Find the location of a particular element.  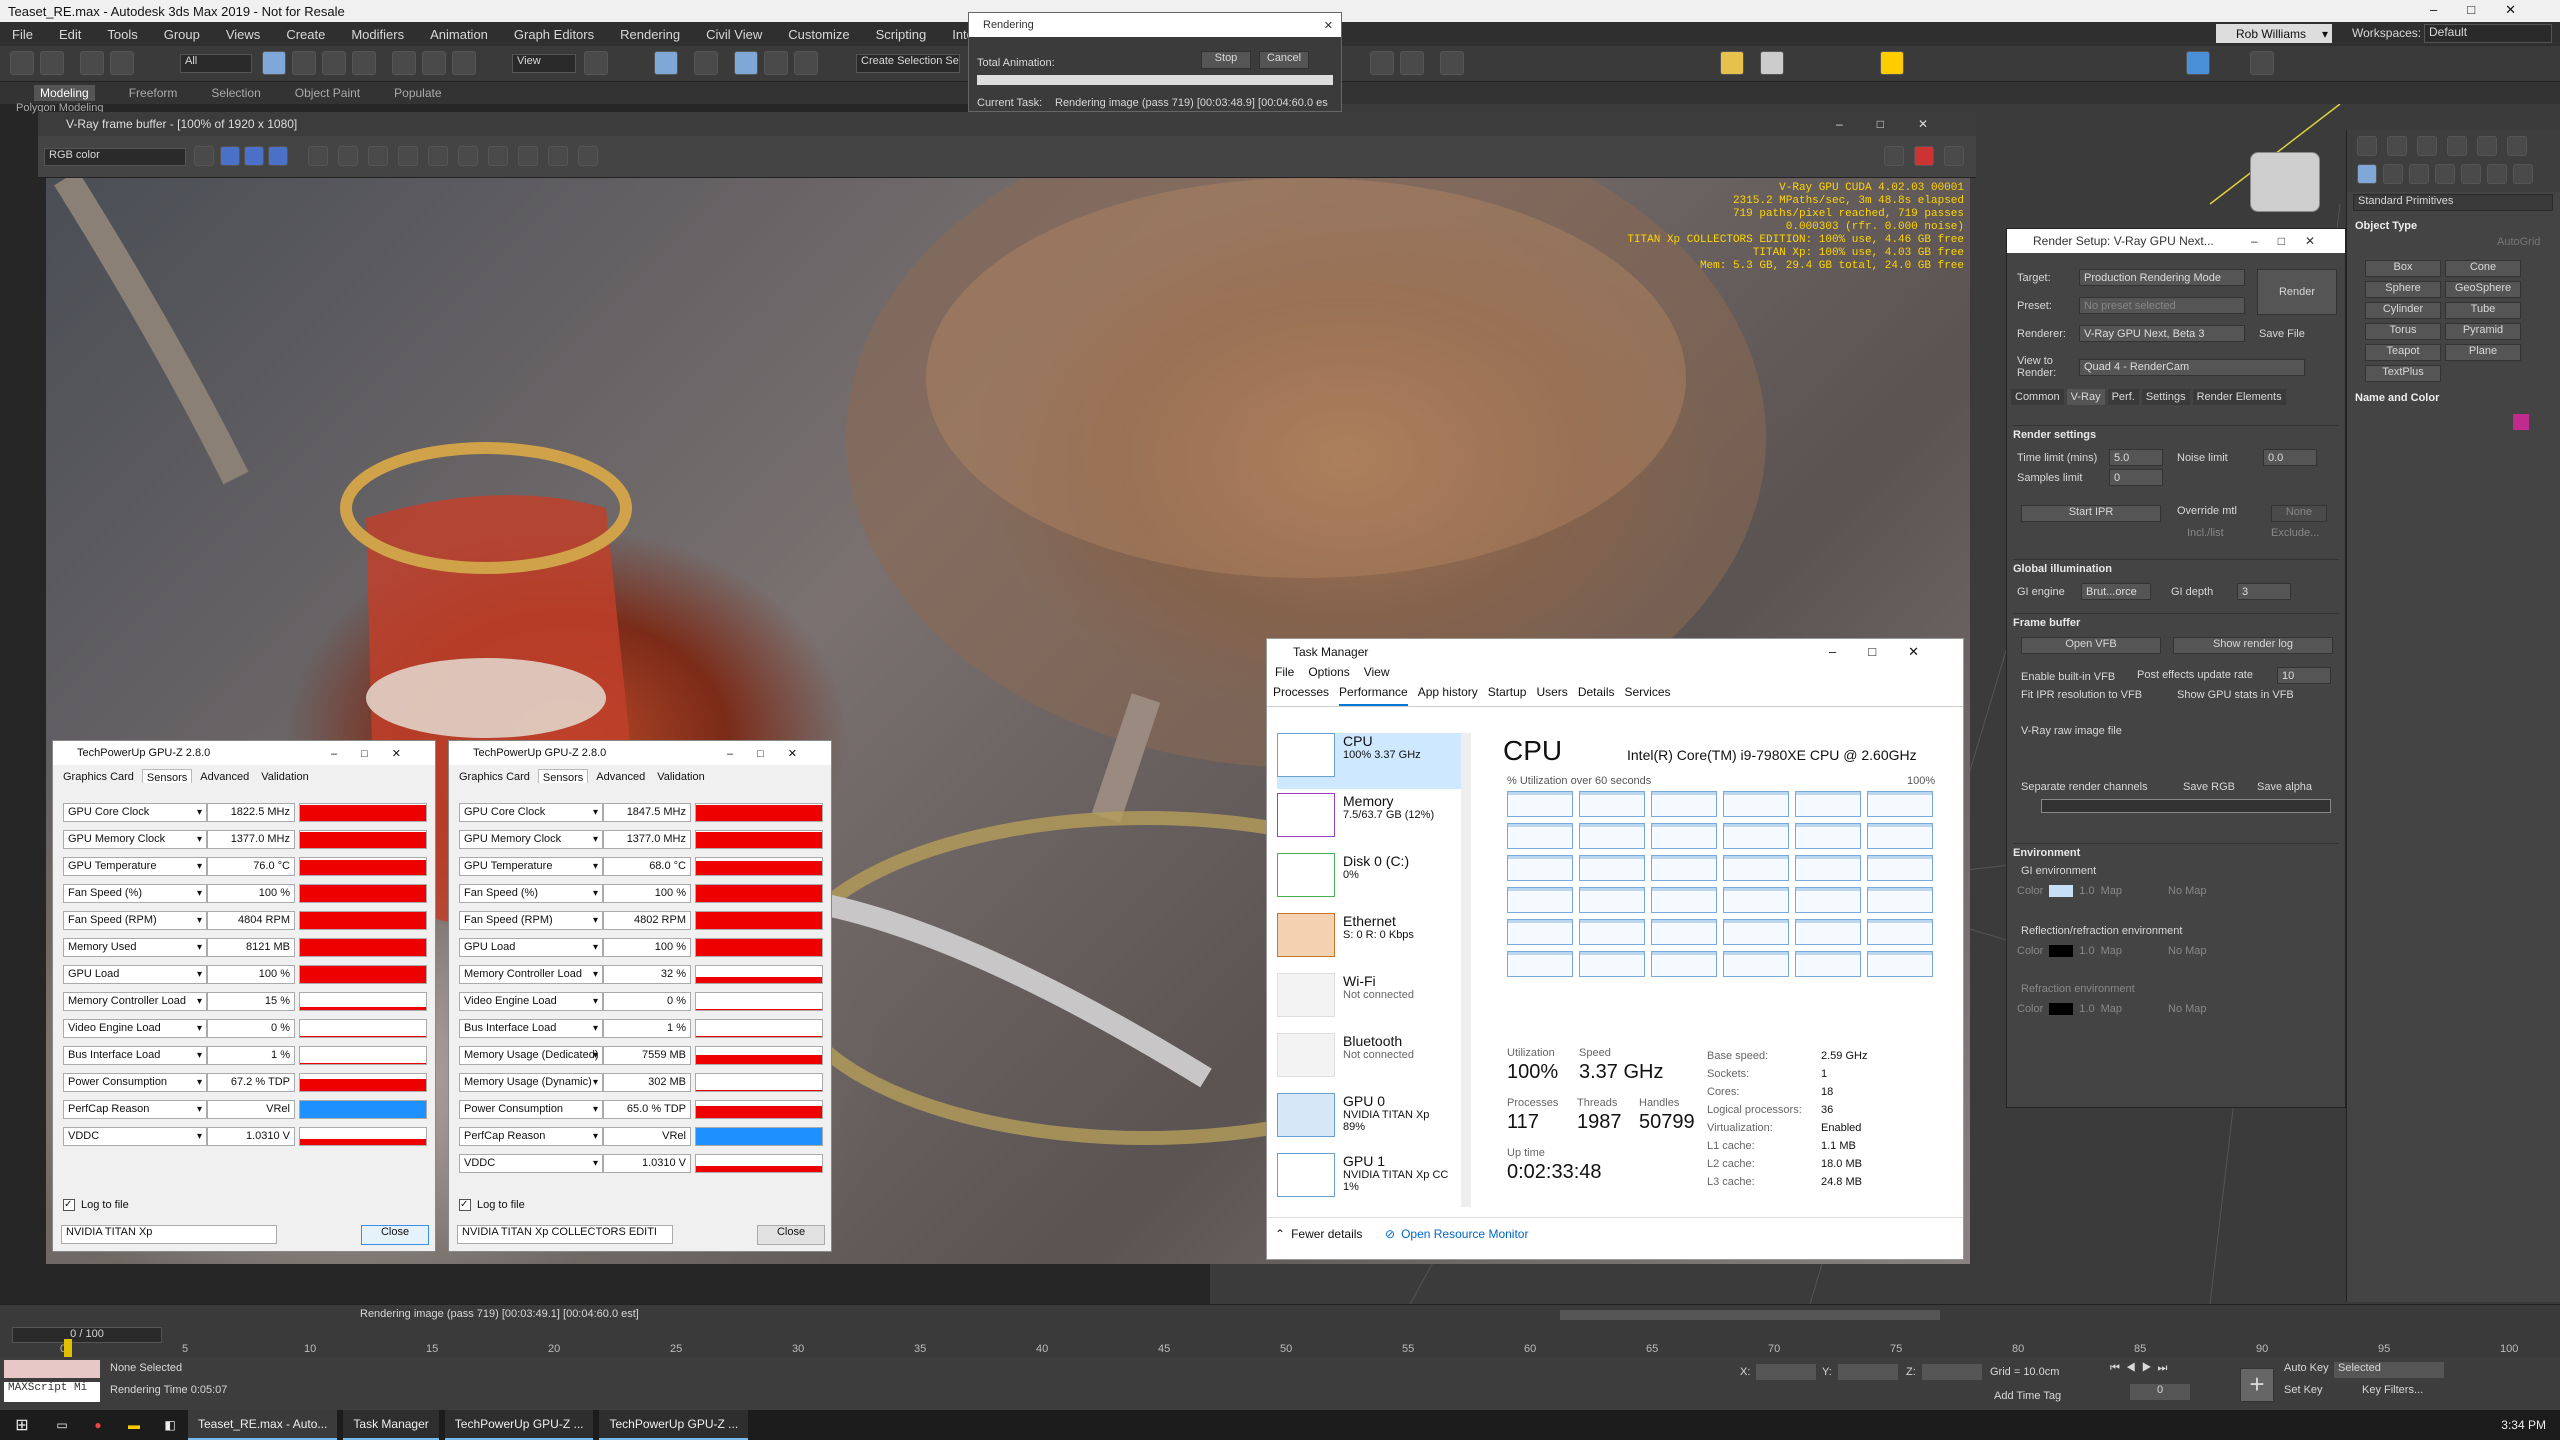

ipr-icon is located at coordinates (1894, 156).